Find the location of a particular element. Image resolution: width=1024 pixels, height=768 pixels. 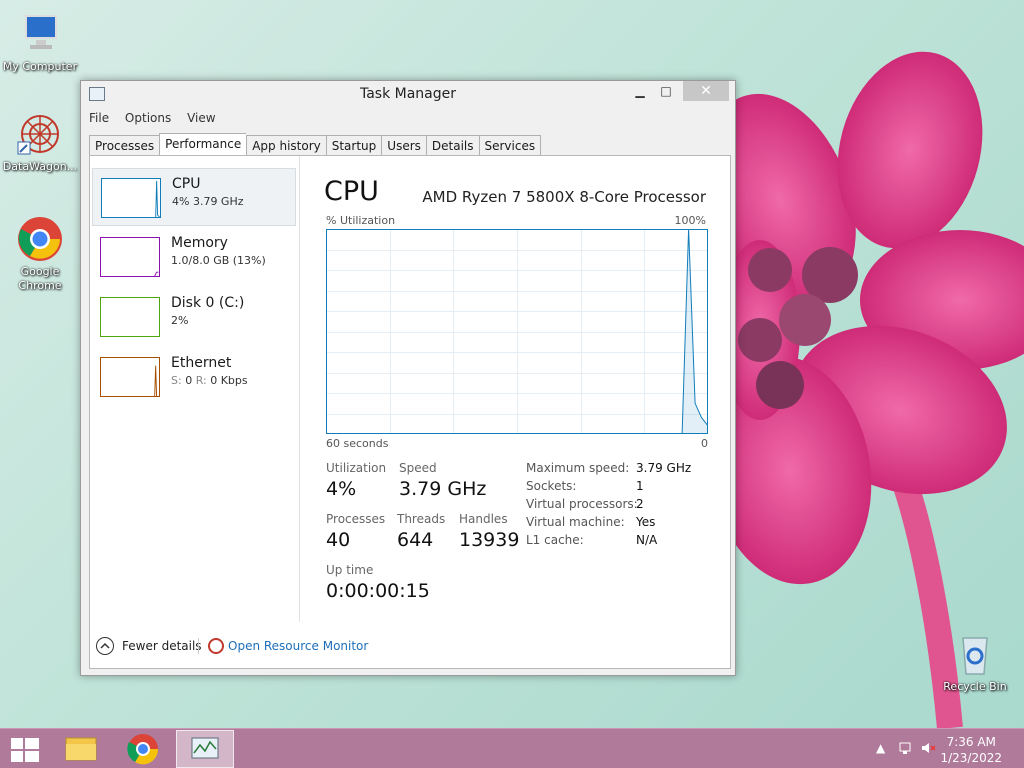

taskbar-chrome is located at coordinates (143, 749).